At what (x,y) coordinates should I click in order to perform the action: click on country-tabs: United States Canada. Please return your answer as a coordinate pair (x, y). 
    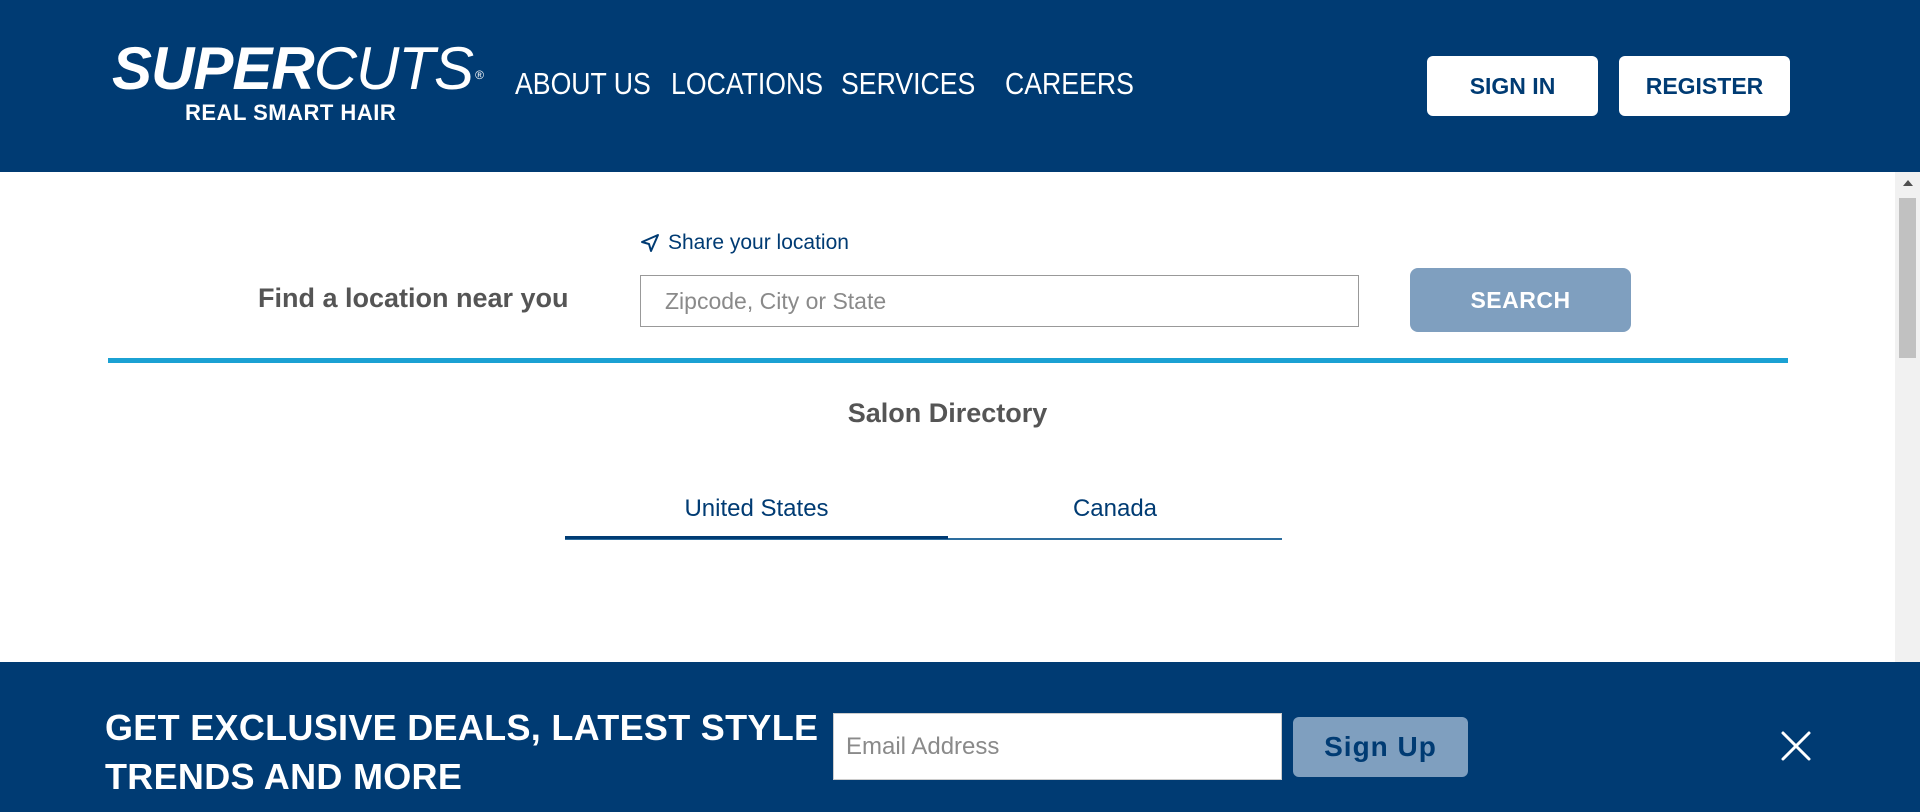
    Looking at the image, I should click on (923, 510).